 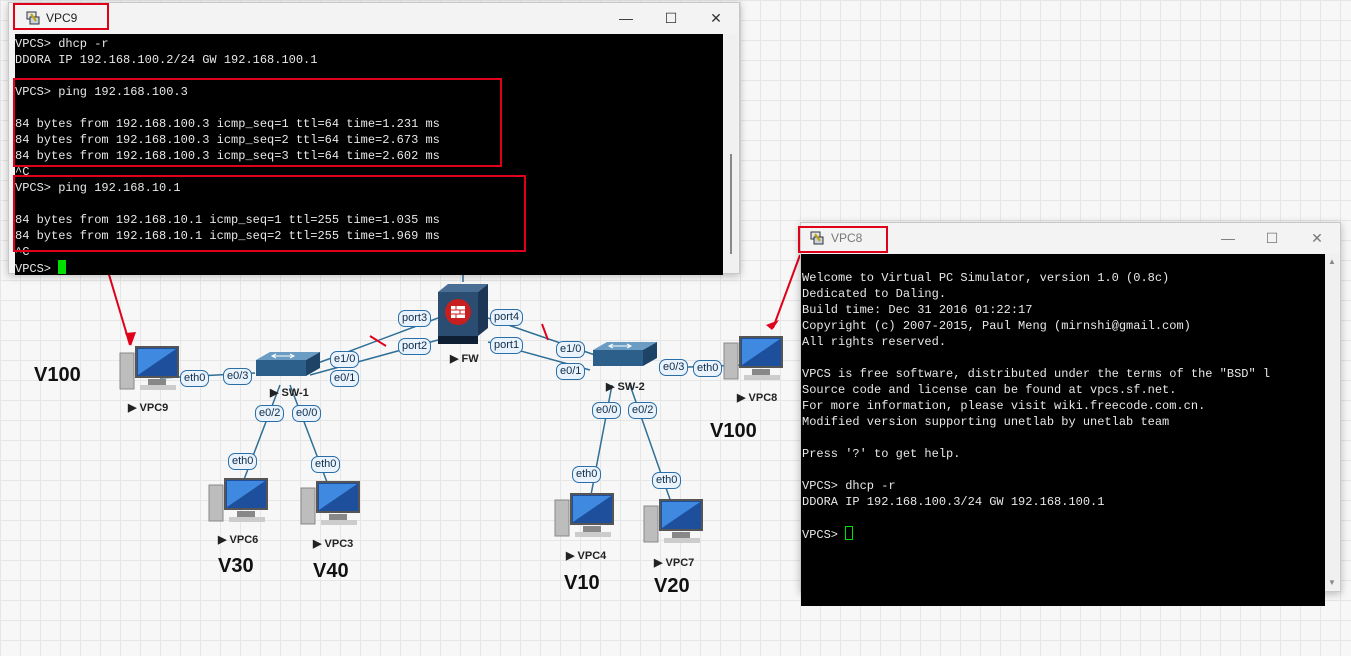 What do you see at coordinates (586, 556) in the screenshot?
I see `vpc4-label: ▶ VPC4` at bounding box center [586, 556].